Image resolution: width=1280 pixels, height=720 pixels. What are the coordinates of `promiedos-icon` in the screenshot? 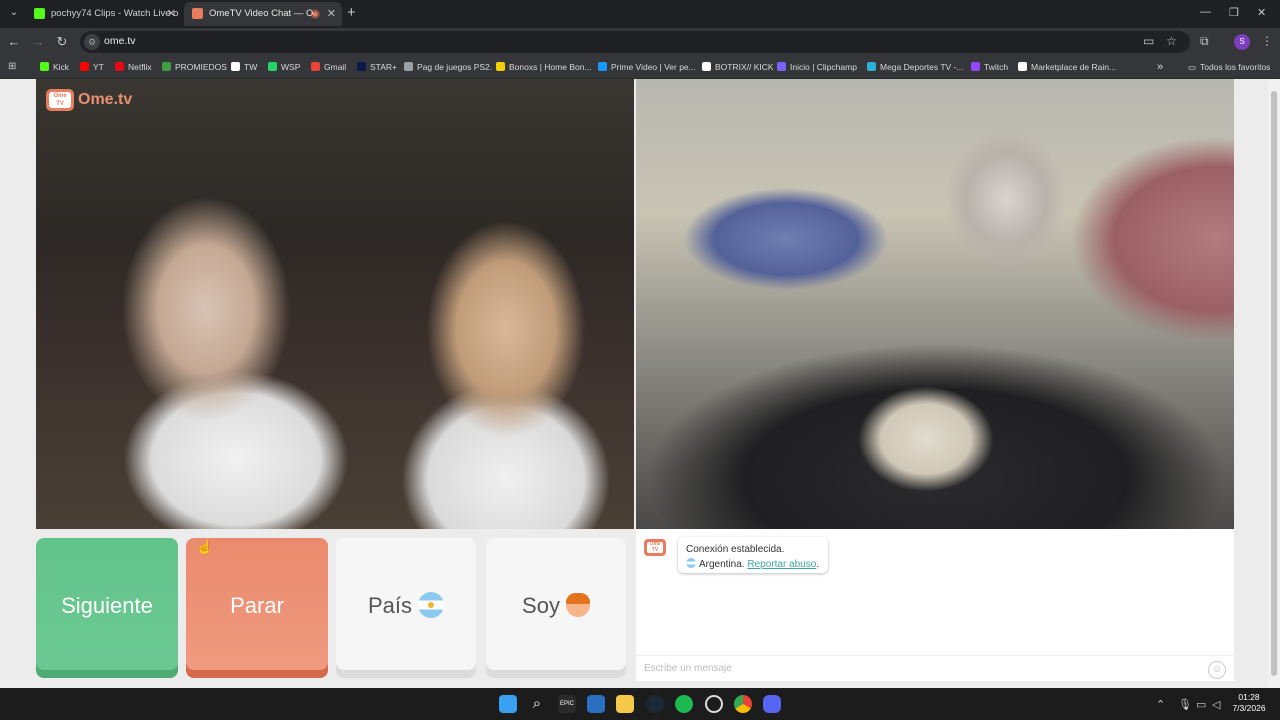 It's located at (166, 66).